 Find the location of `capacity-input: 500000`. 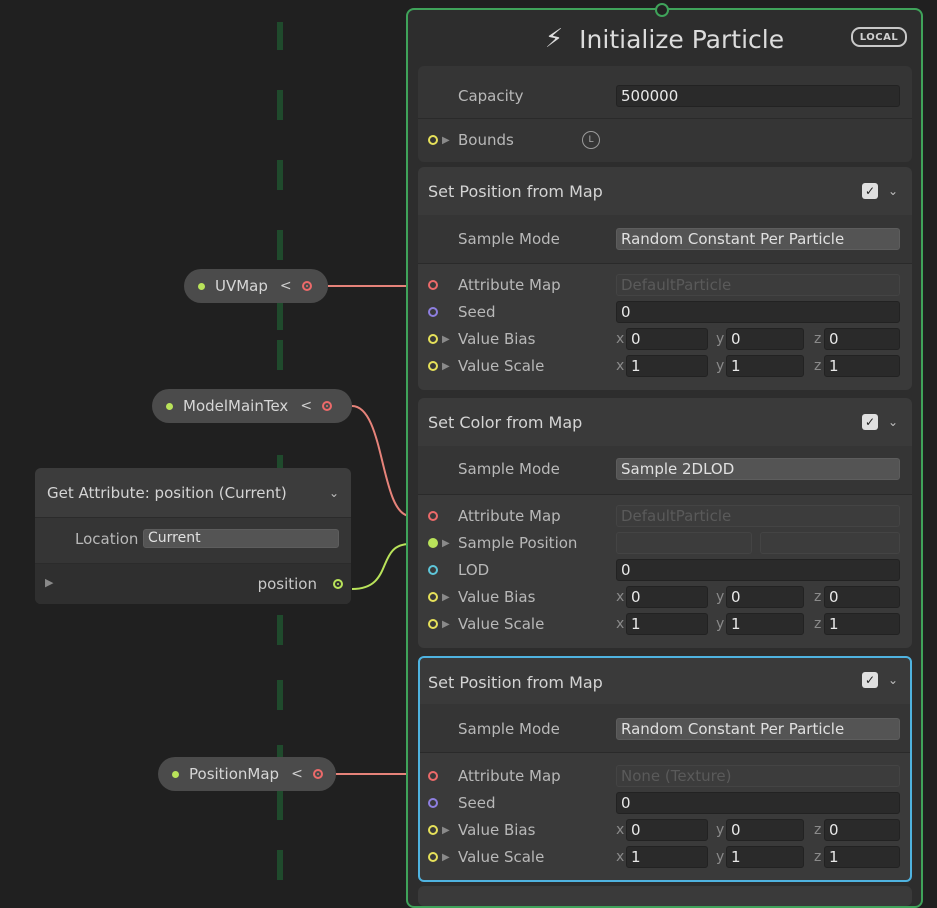

capacity-input: 500000 is located at coordinates (758, 96).